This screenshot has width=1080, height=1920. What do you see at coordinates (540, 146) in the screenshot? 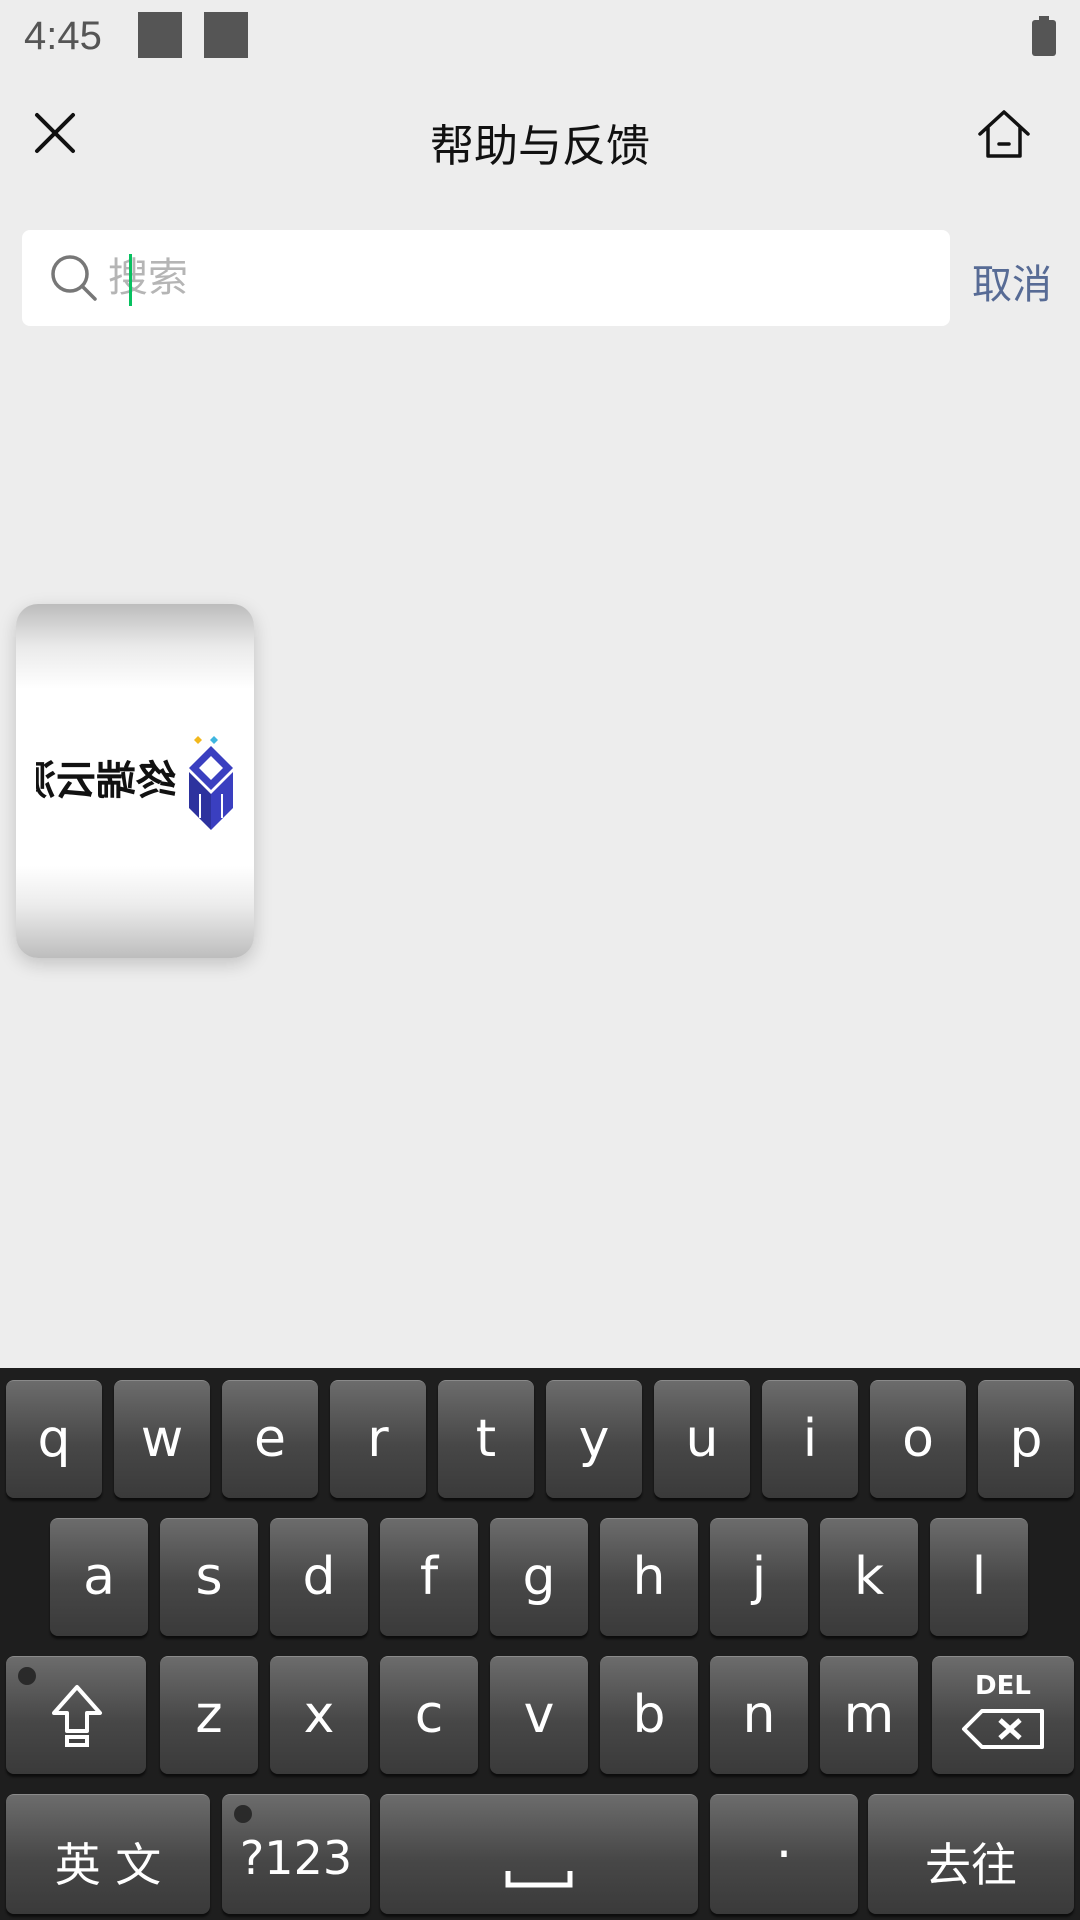
I see `page-title: 帮助与反馈` at bounding box center [540, 146].